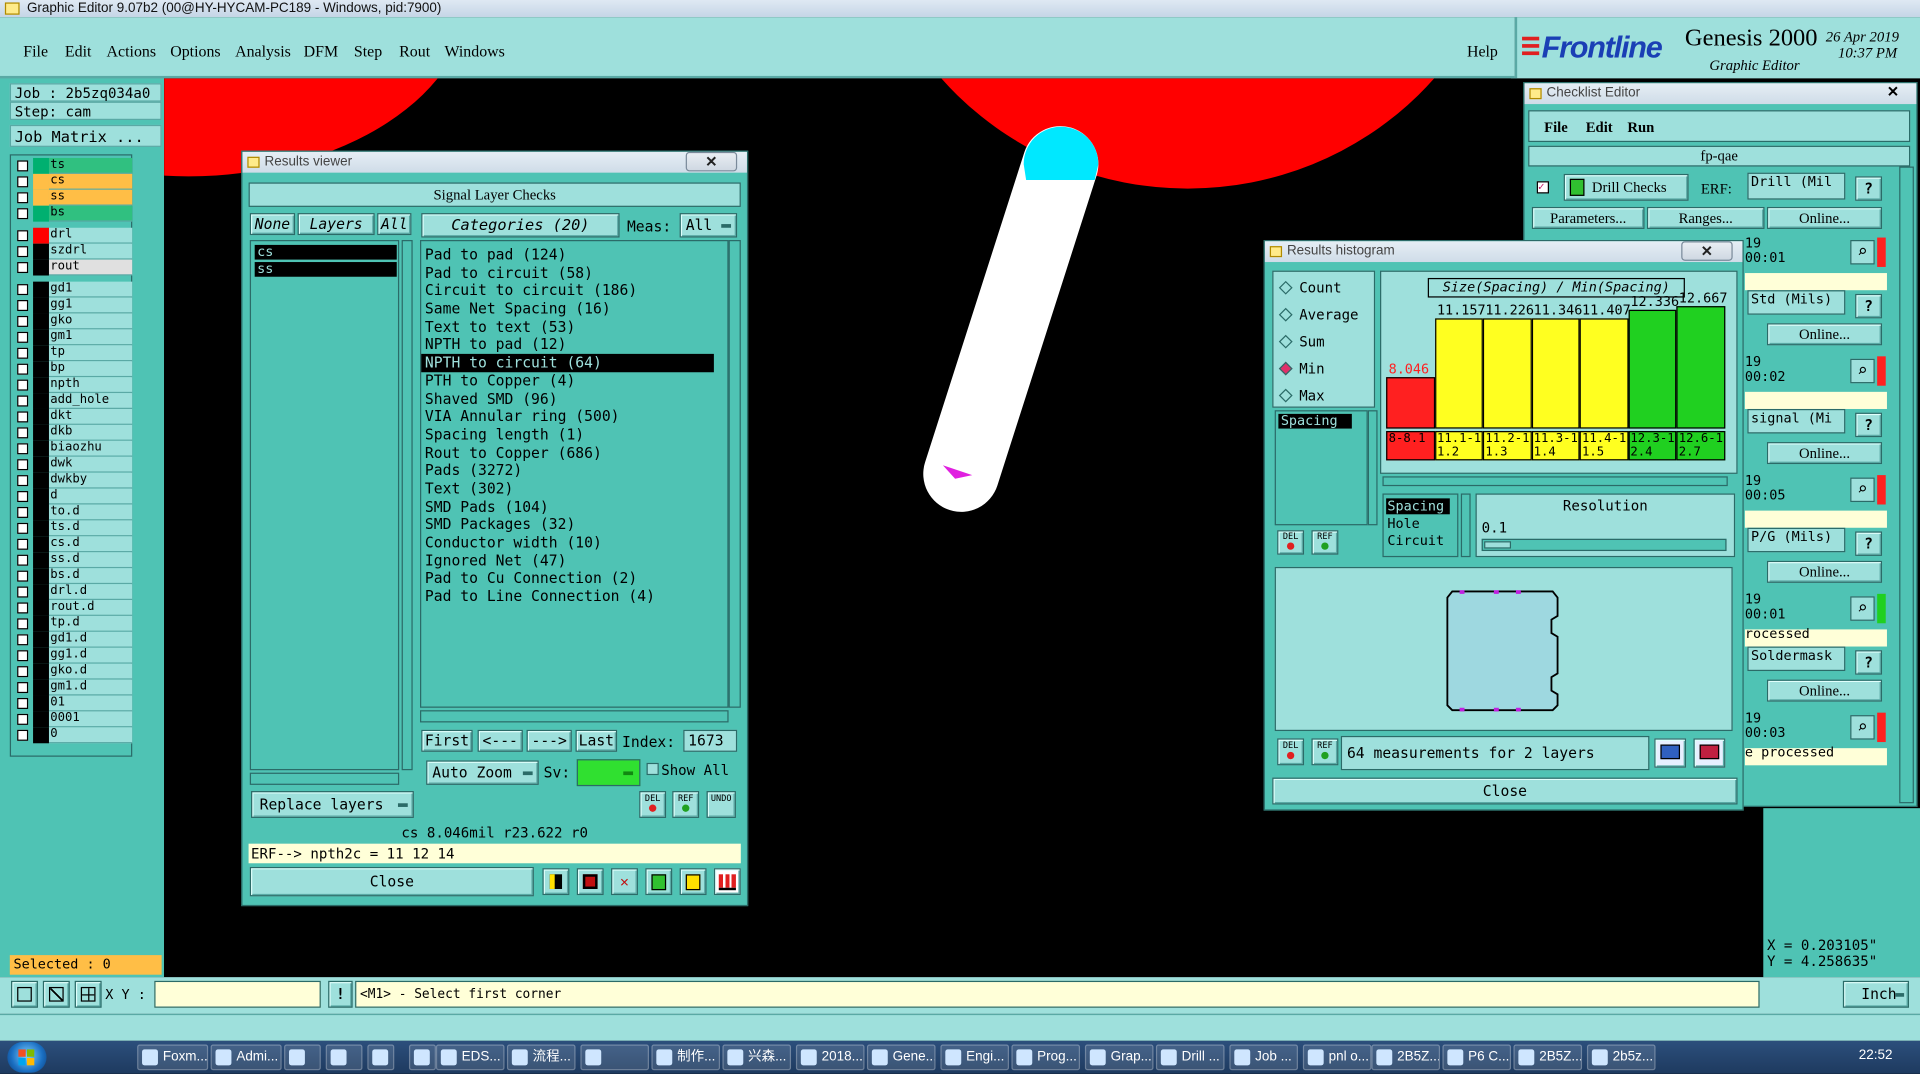 The image size is (1920, 1074). Describe the element at coordinates (500, 740) in the screenshot. I see `previous-button: <---` at that location.